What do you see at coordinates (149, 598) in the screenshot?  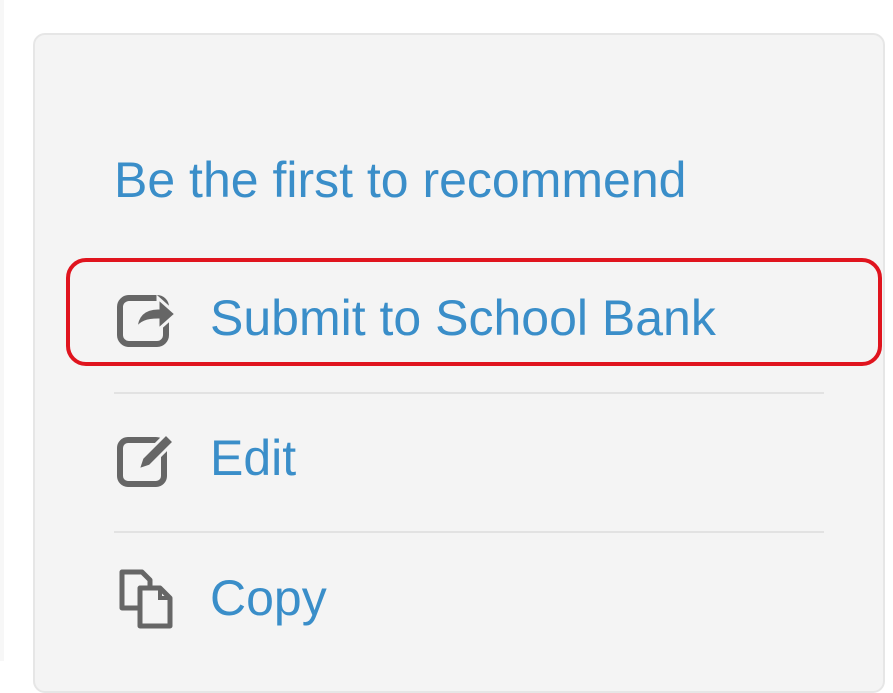 I see `copy-documents-icon` at bounding box center [149, 598].